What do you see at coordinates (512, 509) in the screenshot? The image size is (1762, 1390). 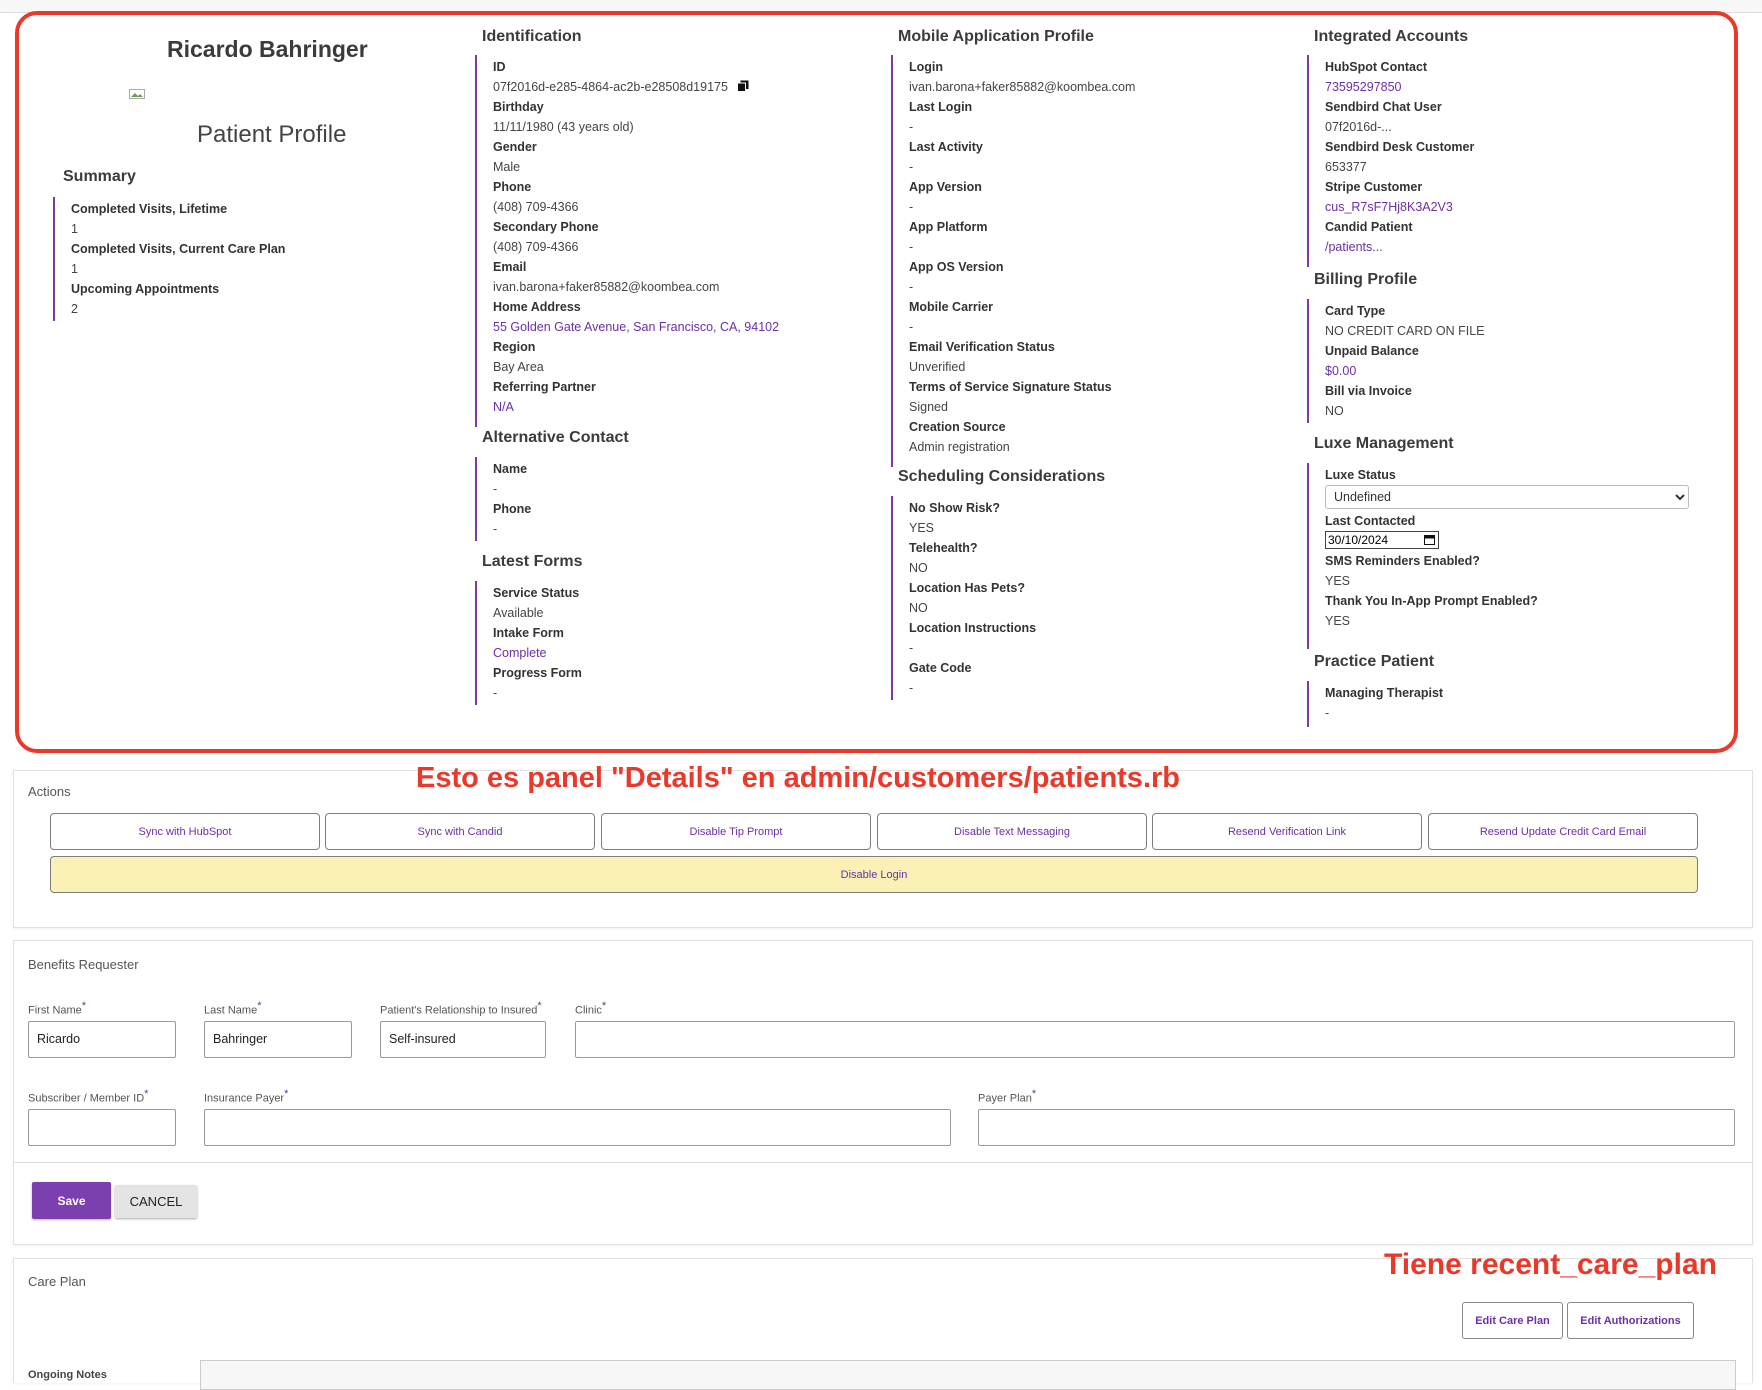 I see `alt-phone-label: Phone` at bounding box center [512, 509].